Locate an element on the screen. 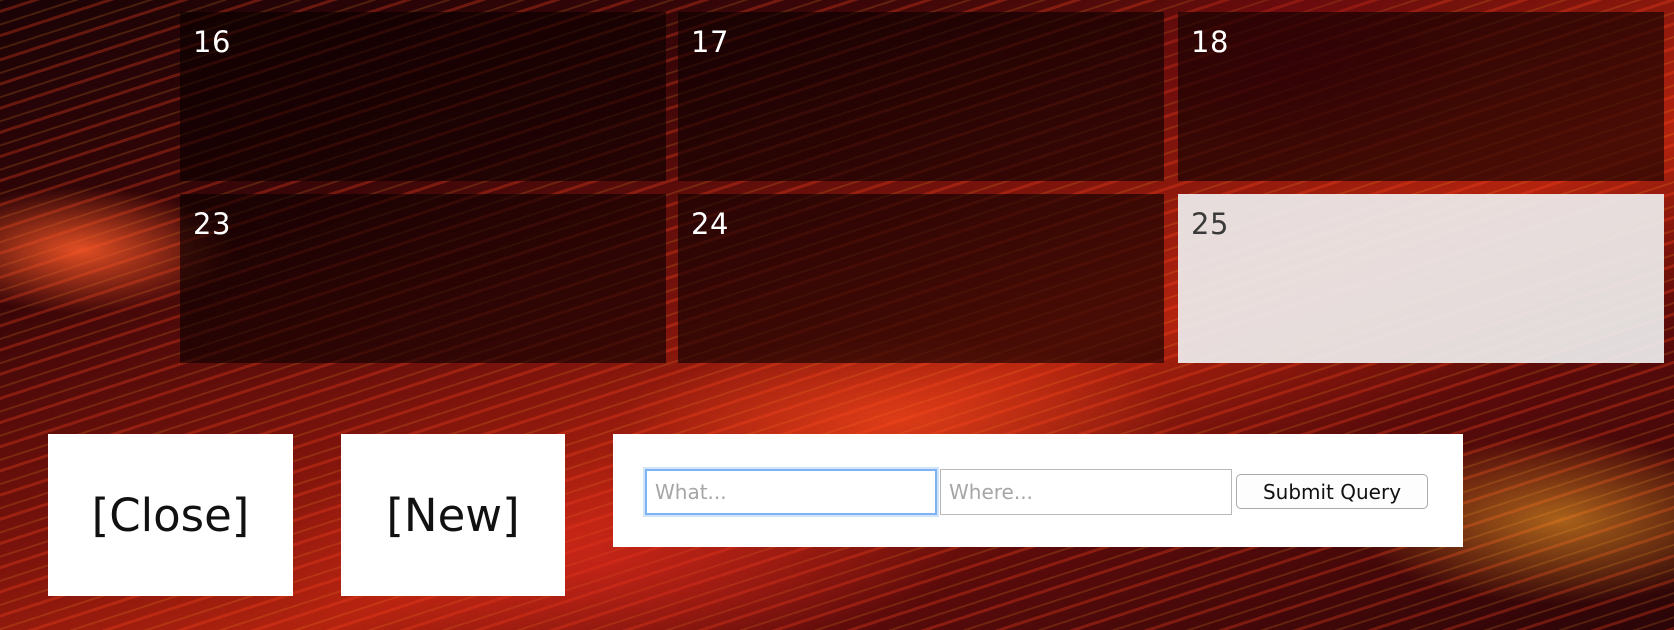 Image resolution: width=1674 pixels, height=630 pixels. day-number: 24 is located at coordinates (710, 224).